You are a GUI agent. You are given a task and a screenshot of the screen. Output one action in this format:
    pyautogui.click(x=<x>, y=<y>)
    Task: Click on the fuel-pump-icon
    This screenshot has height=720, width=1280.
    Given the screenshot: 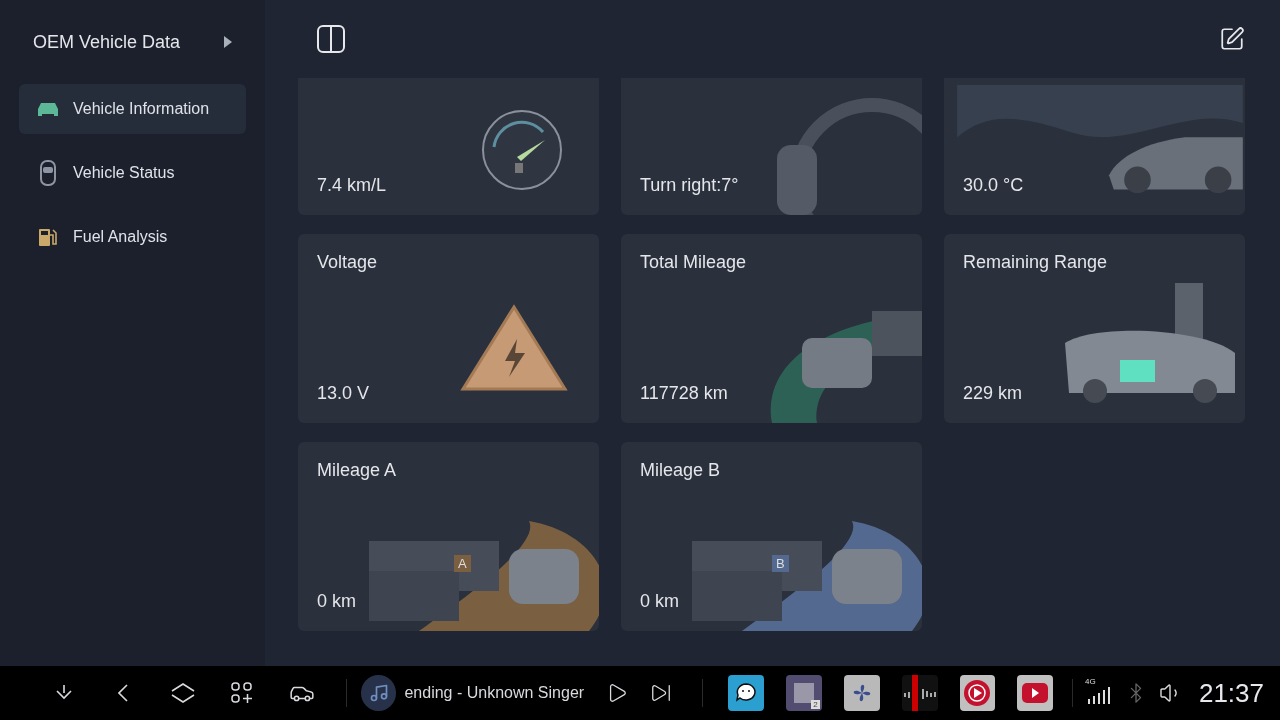 What is the action you would take?
    pyautogui.click(x=48, y=237)
    